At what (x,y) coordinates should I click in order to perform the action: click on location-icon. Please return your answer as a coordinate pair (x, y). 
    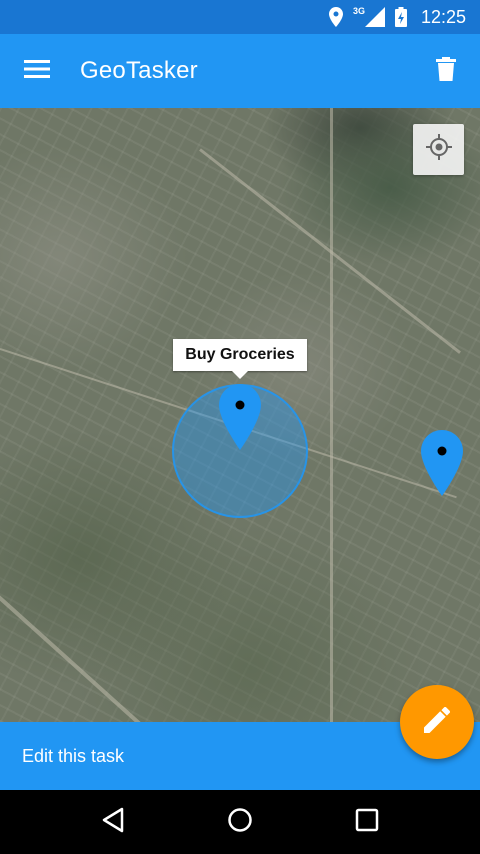
    Looking at the image, I should click on (335, 17).